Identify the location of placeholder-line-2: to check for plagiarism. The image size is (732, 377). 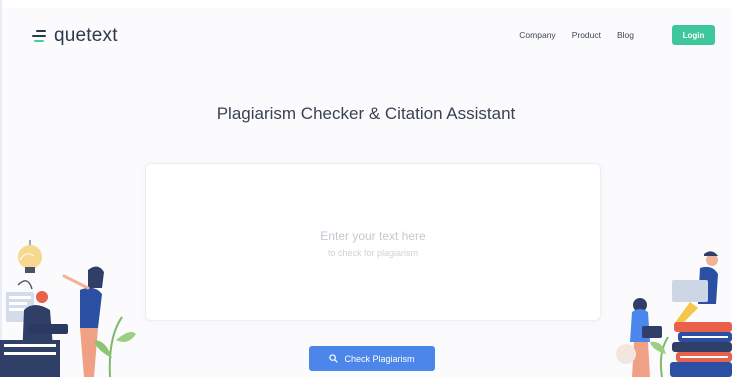
(373, 253).